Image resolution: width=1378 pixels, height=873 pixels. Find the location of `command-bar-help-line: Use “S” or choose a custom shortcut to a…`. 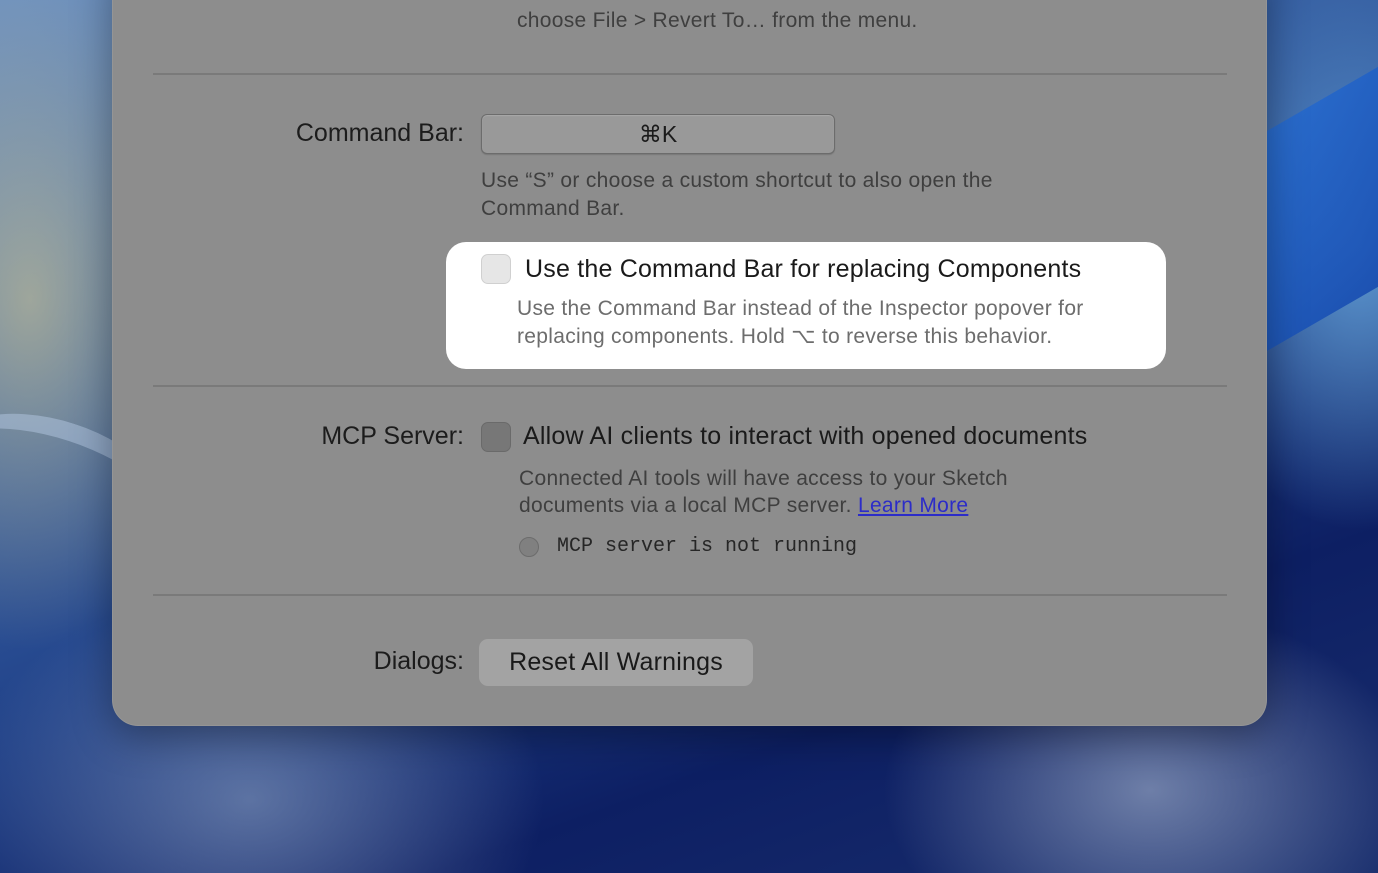

command-bar-help-line: Use “S” or choose a custom shortcut to a… is located at coordinates (737, 180).